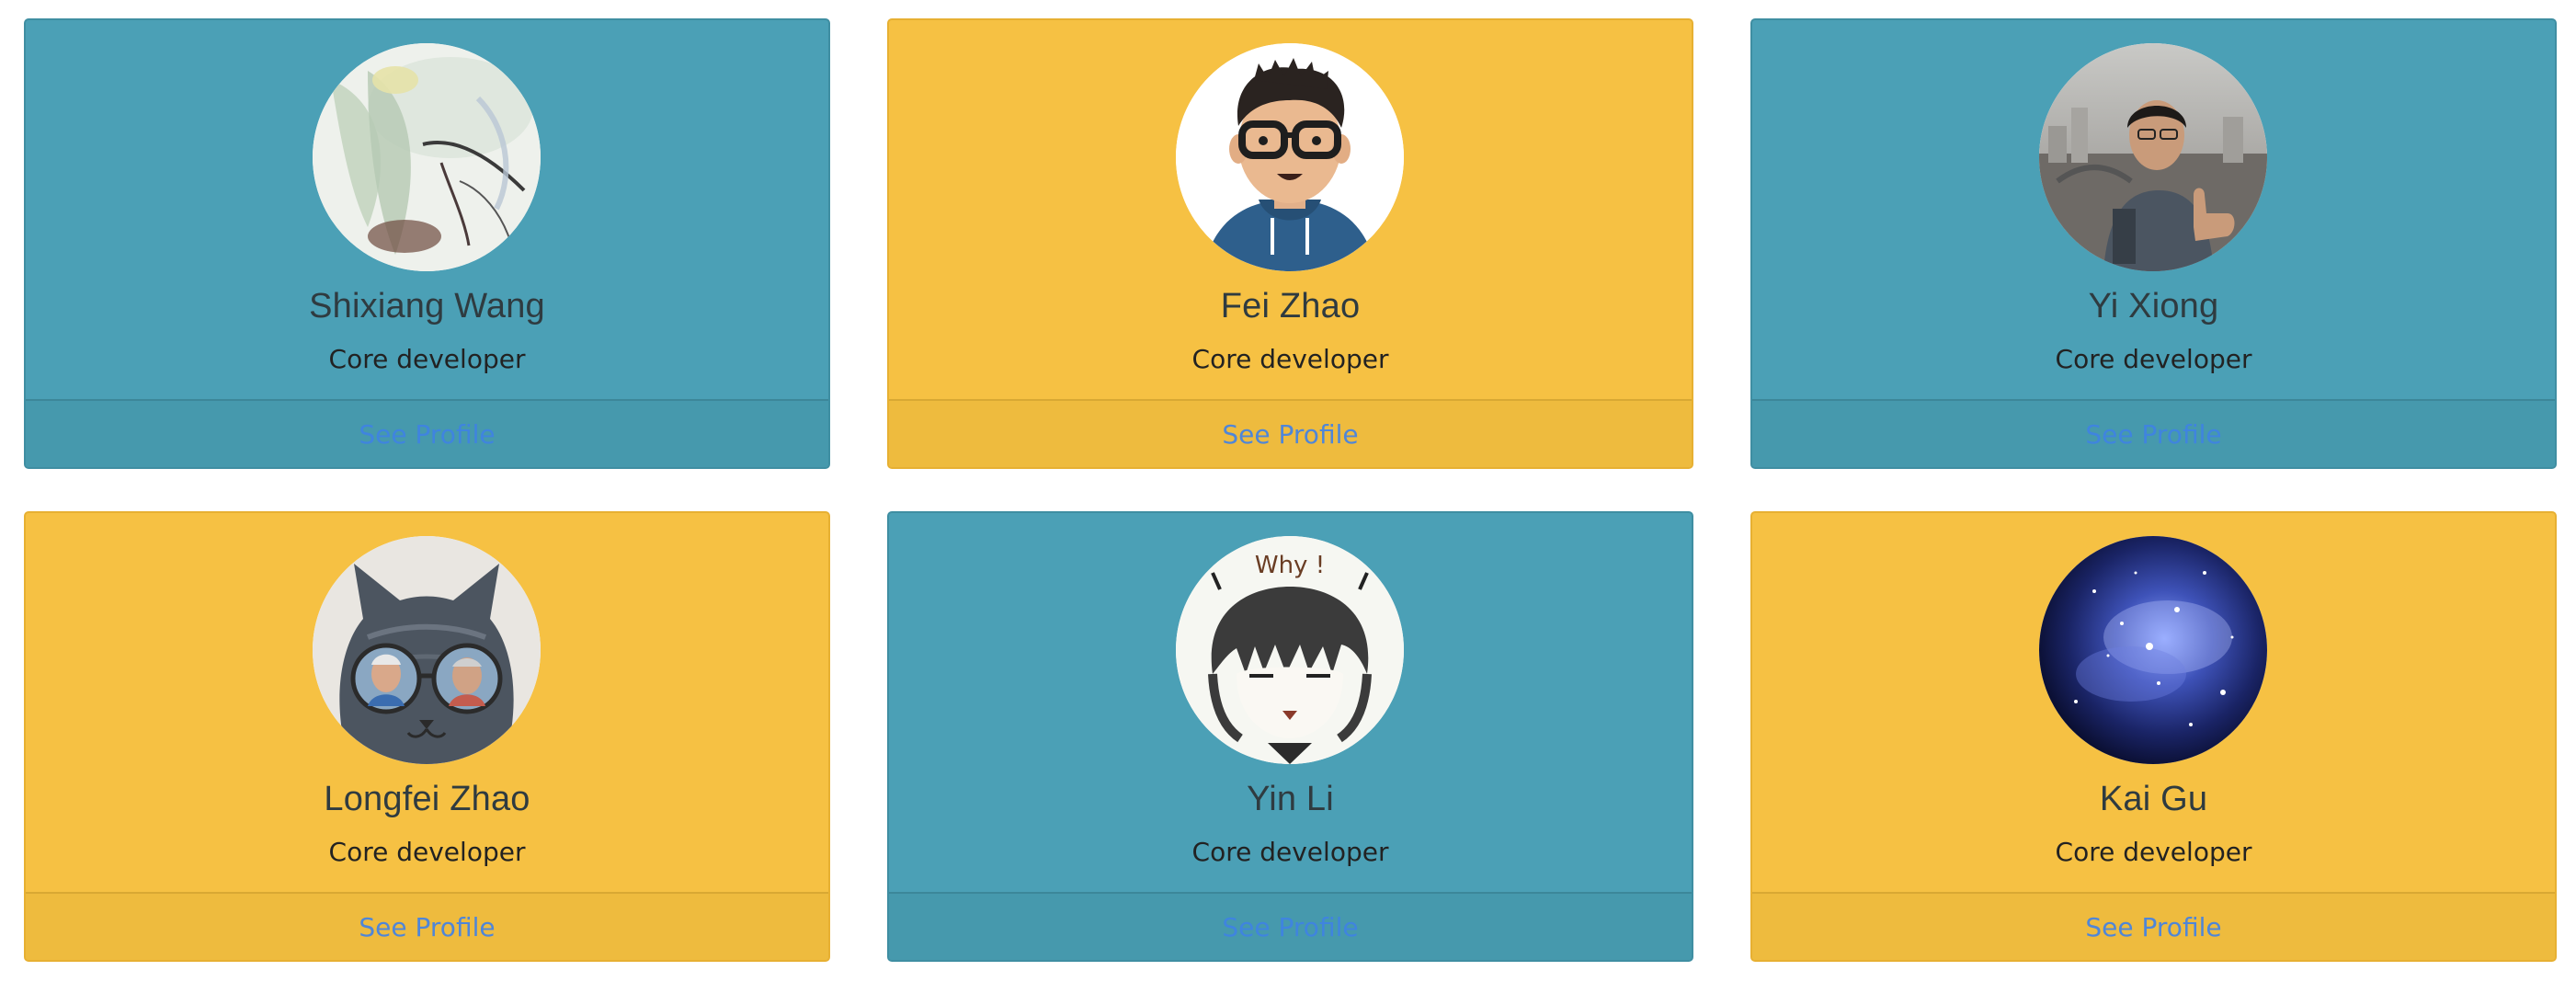  What do you see at coordinates (1290, 306) in the screenshot?
I see `profile-name: Fei Zhao` at bounding box center [1290, 306].